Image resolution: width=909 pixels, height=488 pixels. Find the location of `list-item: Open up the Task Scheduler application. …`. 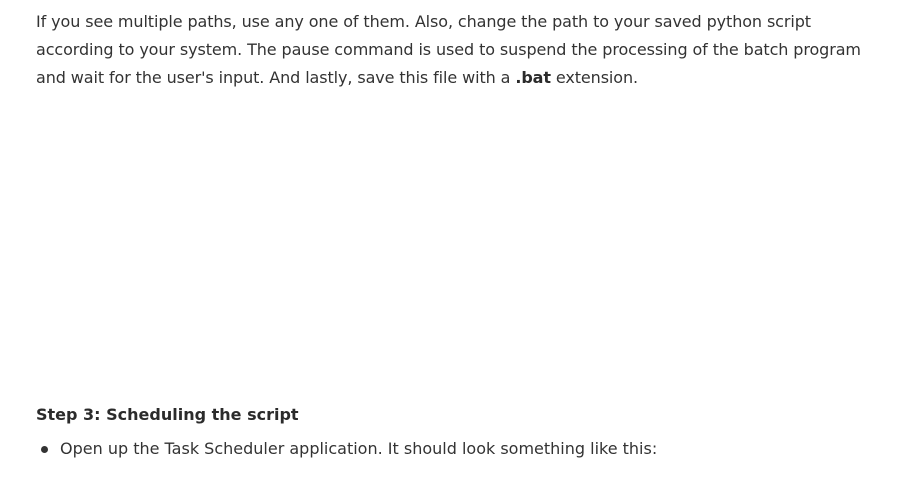

list-item: Open up the Task Scheduler application. … is located at coordinates (451, 449).